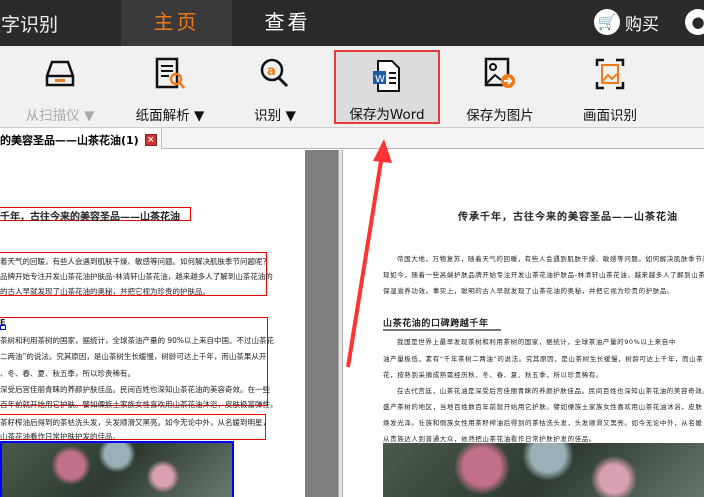 The width and height of the screenshot is (704, 497). I want to click on recognize-button: a 识别 ▼, so click(275, 86).